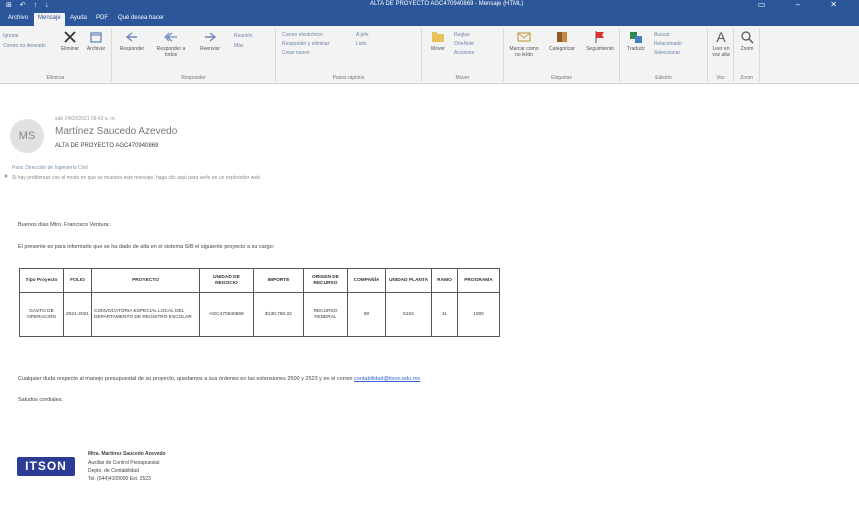 Image resolution: width=859 pixels, height=518 pixels. Describe the element at coordinates (305, 44) in the screenshot. I see `quick-step-reply-delete: Responder y eliminar` at that location.